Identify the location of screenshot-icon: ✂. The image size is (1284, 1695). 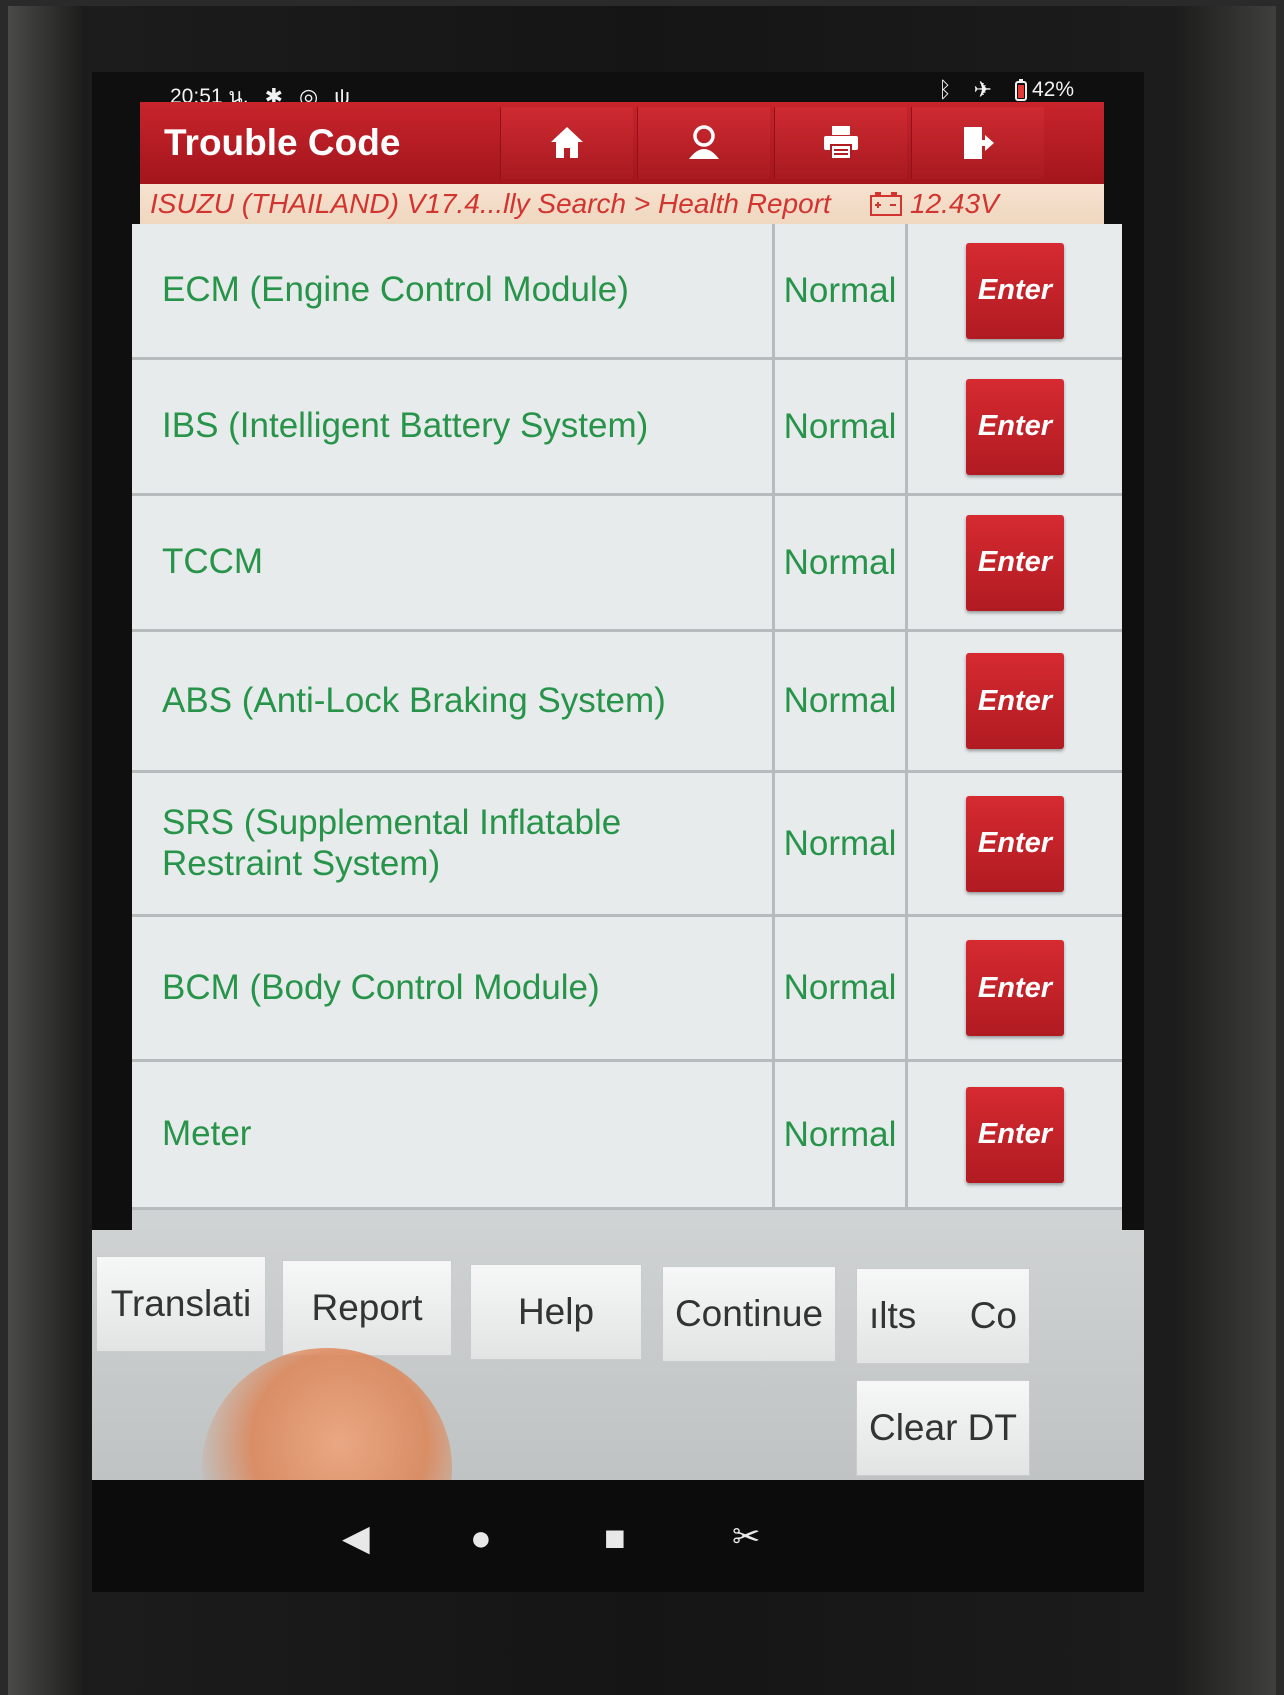
(746, 1537).